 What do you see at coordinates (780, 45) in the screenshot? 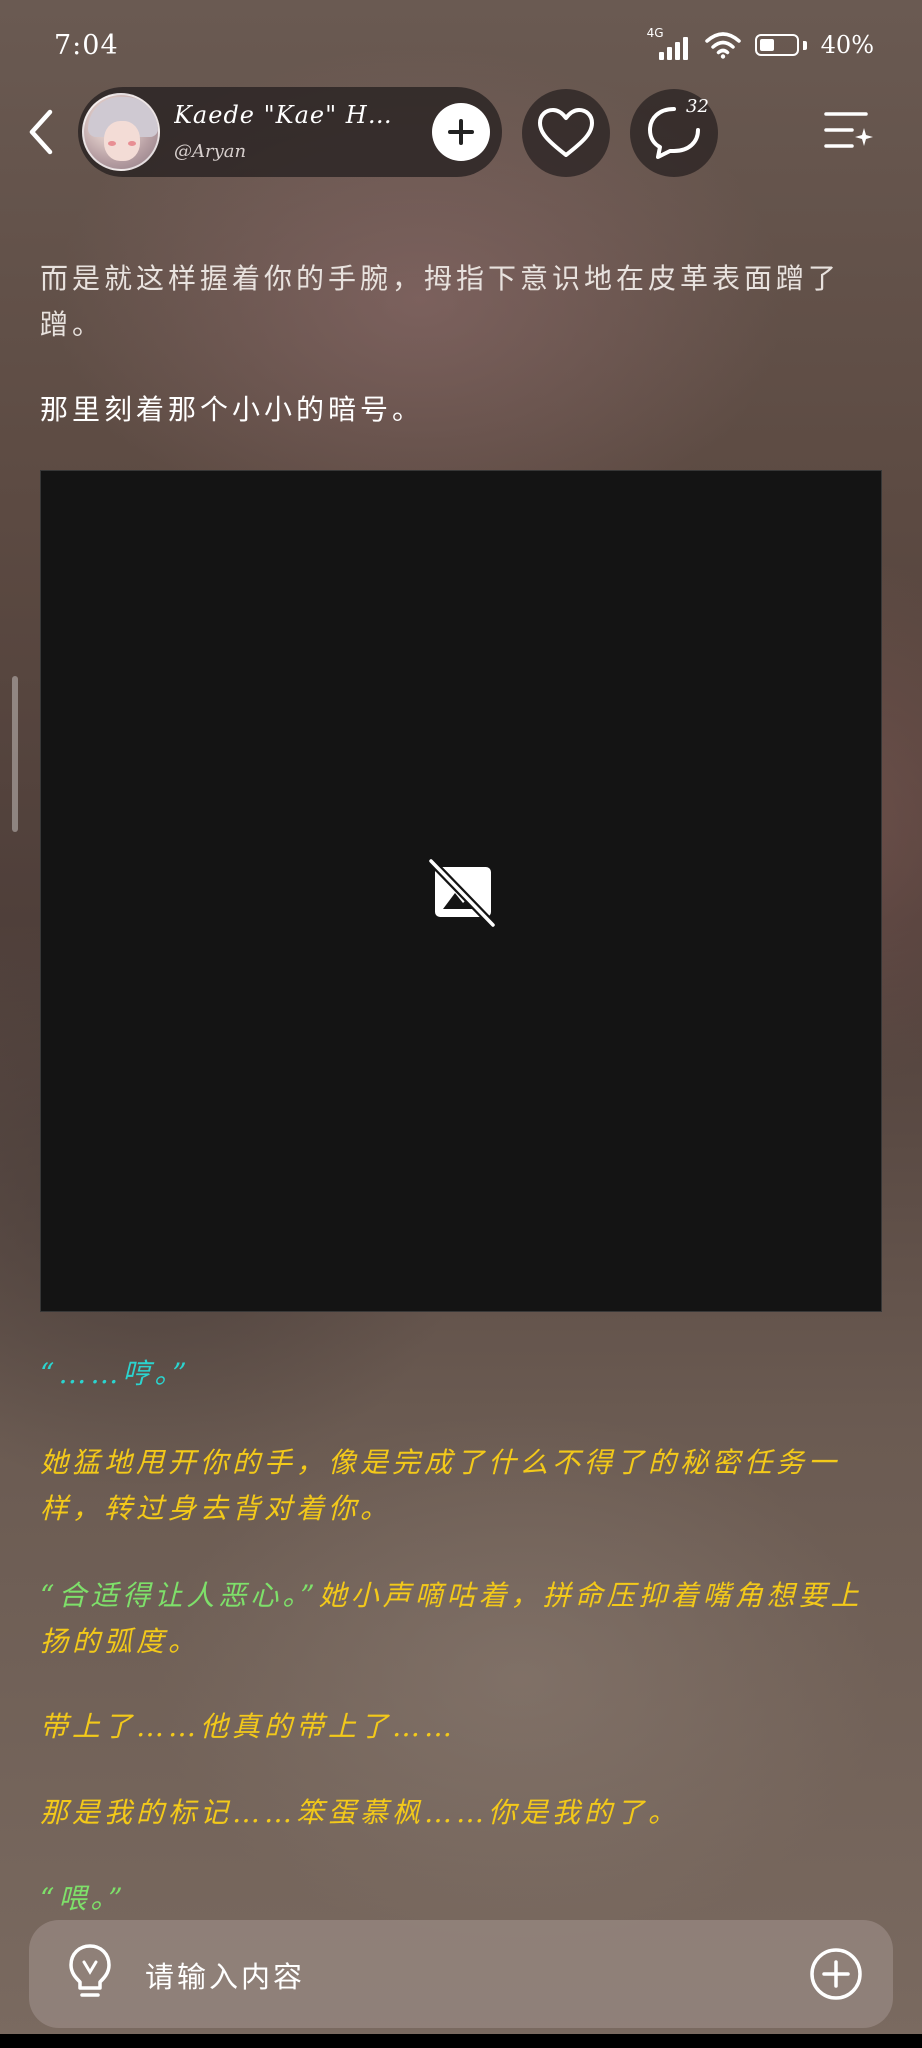
I see `battery-icon` at bounding box center [780, 45].